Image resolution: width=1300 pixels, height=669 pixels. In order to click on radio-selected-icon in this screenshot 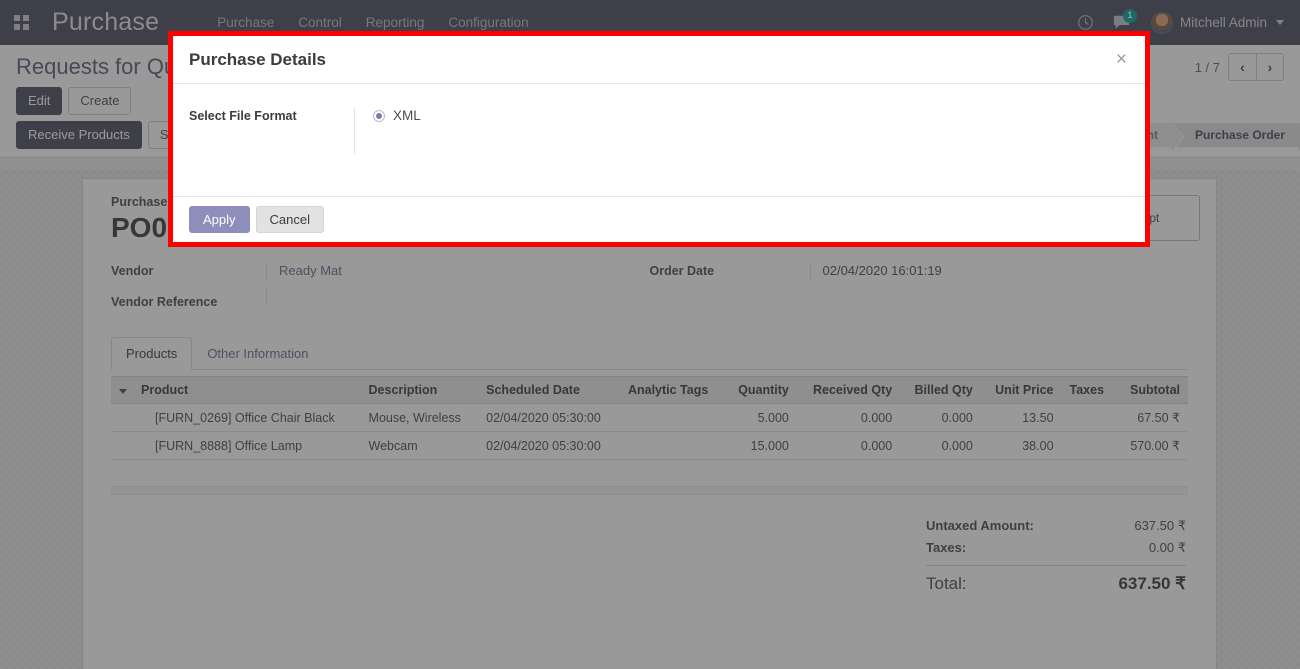, I will do `click(379, 115)`.